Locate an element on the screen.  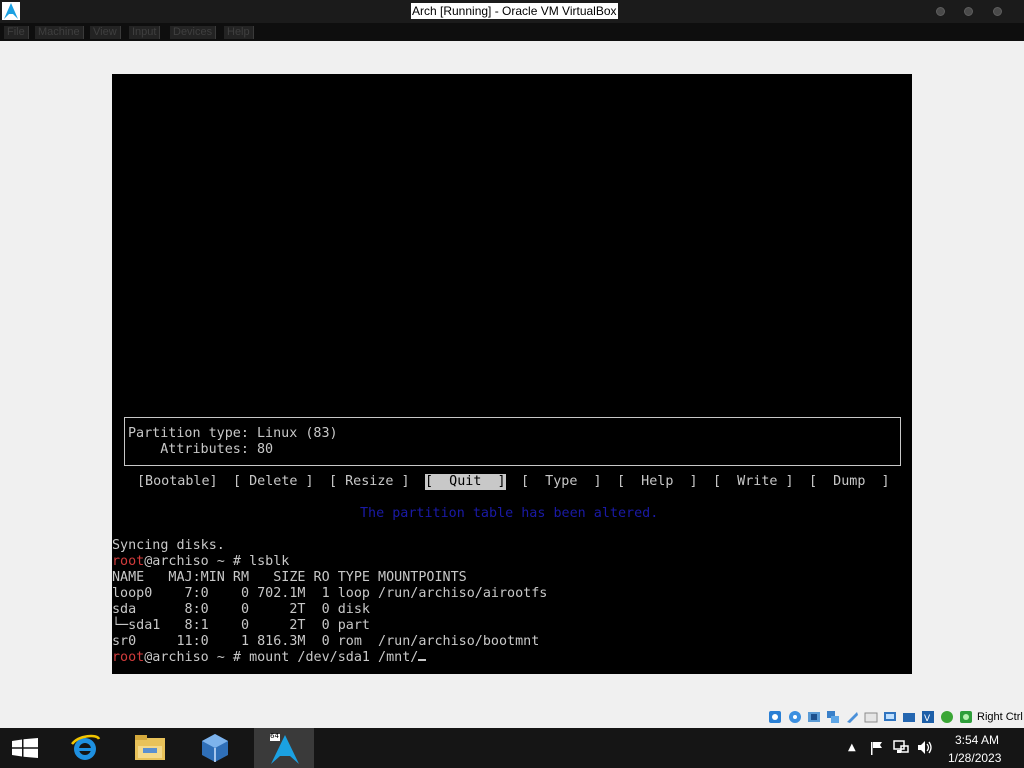
guest-additions-icon is located at coordinates (947, 717).